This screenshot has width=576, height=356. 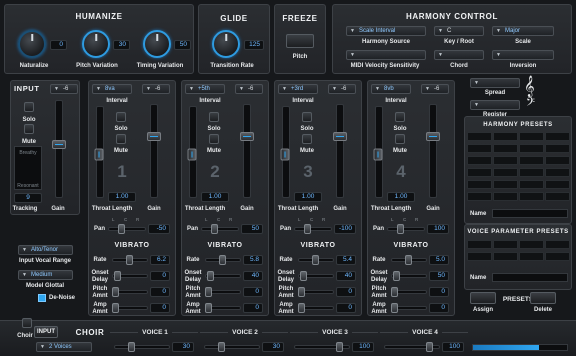 I want to click on voice-2-interval-dropdown: +5th, so click(x=205, y=89).